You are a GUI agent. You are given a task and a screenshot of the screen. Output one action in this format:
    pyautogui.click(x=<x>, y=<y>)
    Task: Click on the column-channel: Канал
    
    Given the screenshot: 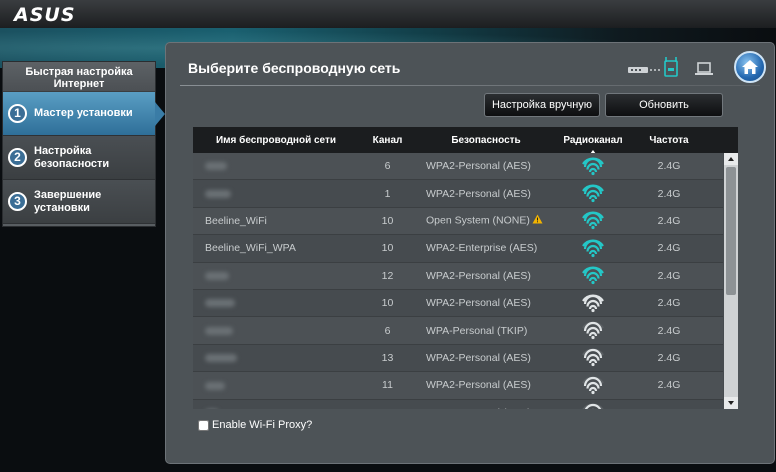 What is the action you would take?
    pyautogui.click(x=387, y=140)
    